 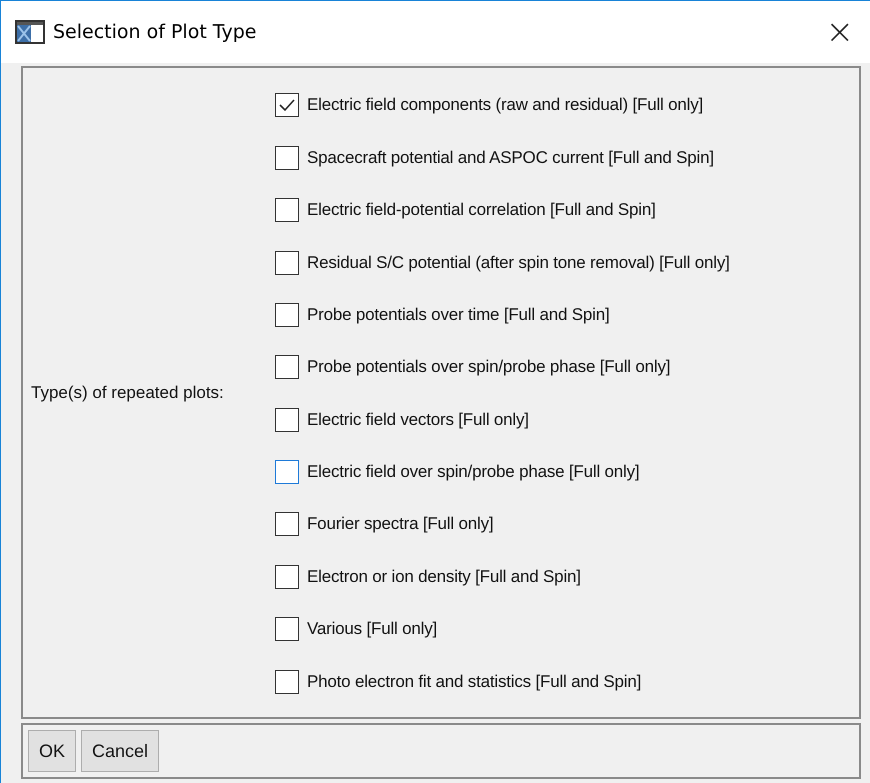 I want to click on checkbox-label: Spacecraft potential and ASPOC current [Full and Spin], so click(x=510, y=158).